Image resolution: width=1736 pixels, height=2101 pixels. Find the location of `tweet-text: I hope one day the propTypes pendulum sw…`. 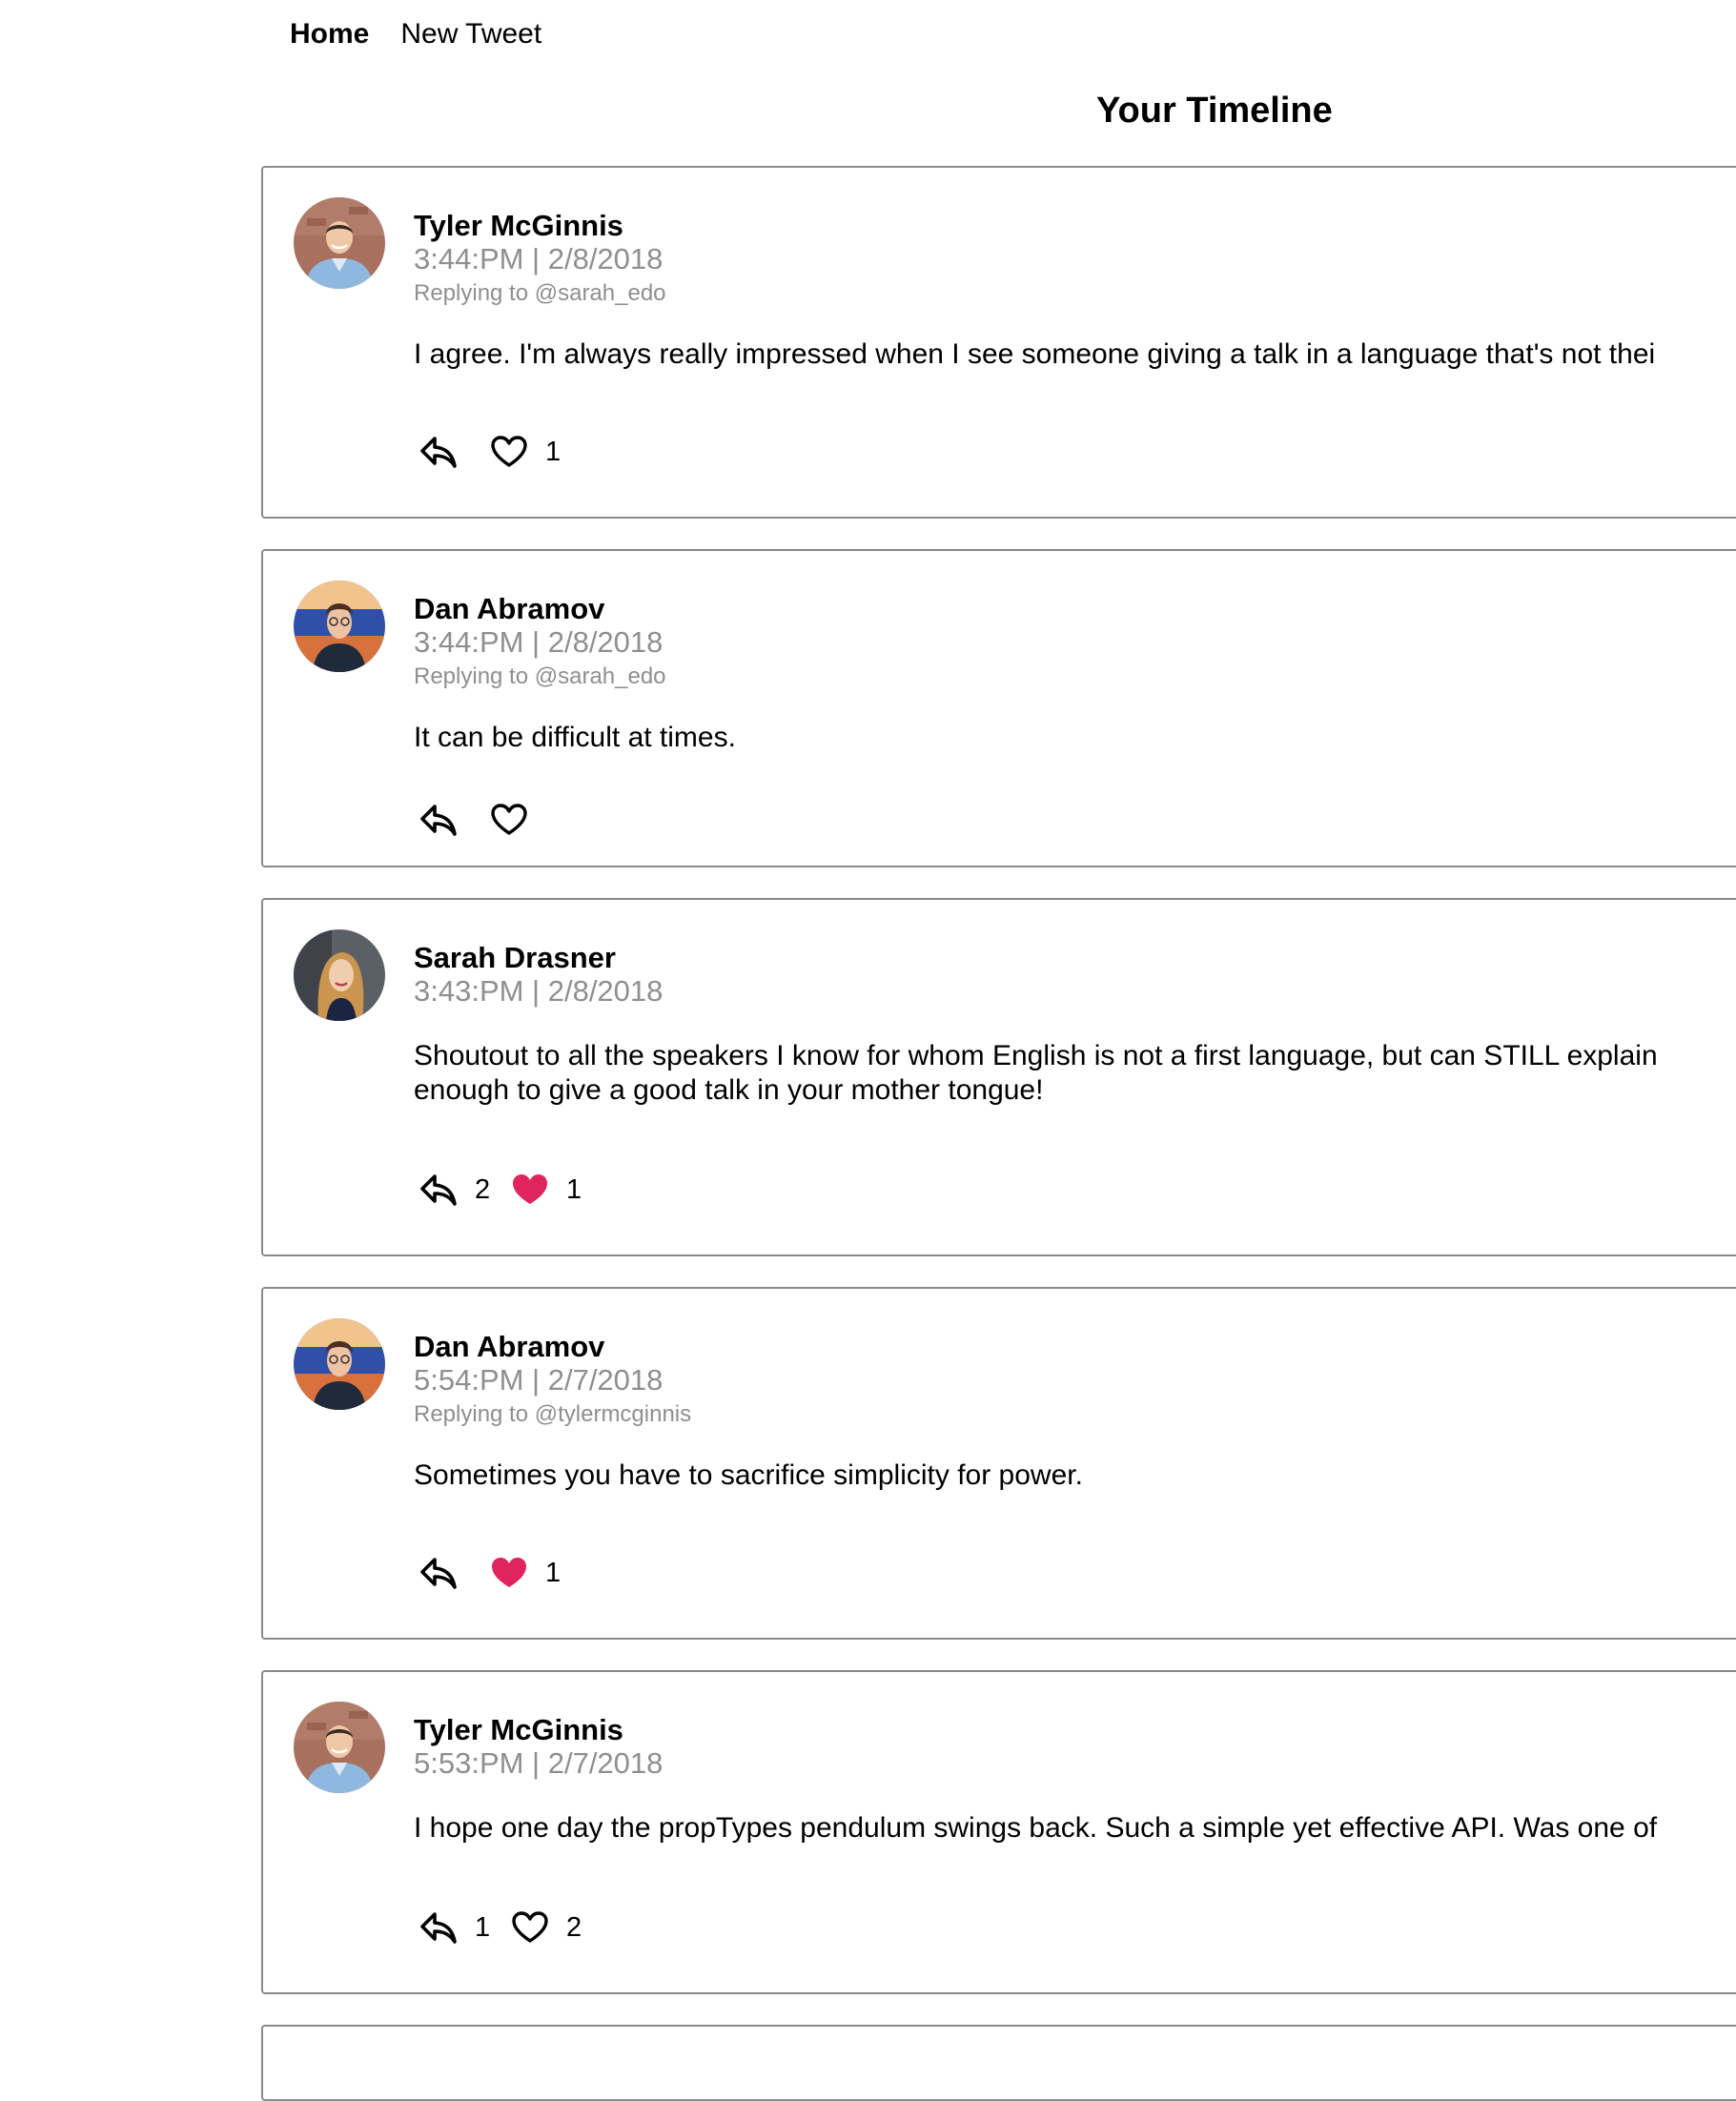

tweet-text: I hope one day the propTypes pendulum sw… is located at coordinates (1036, 1828).